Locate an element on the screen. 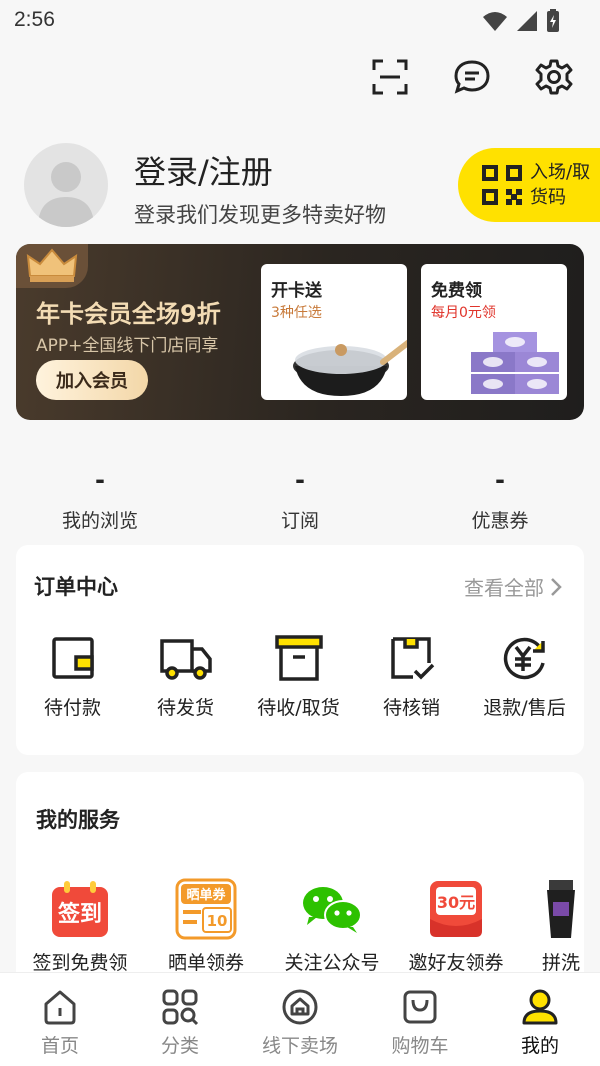 Image resolution: width=600 pixels, height=1066 pixels. stats-row: - 我的浏览 - 订阅 - 优惠券 is located at coordinates (300, 501).